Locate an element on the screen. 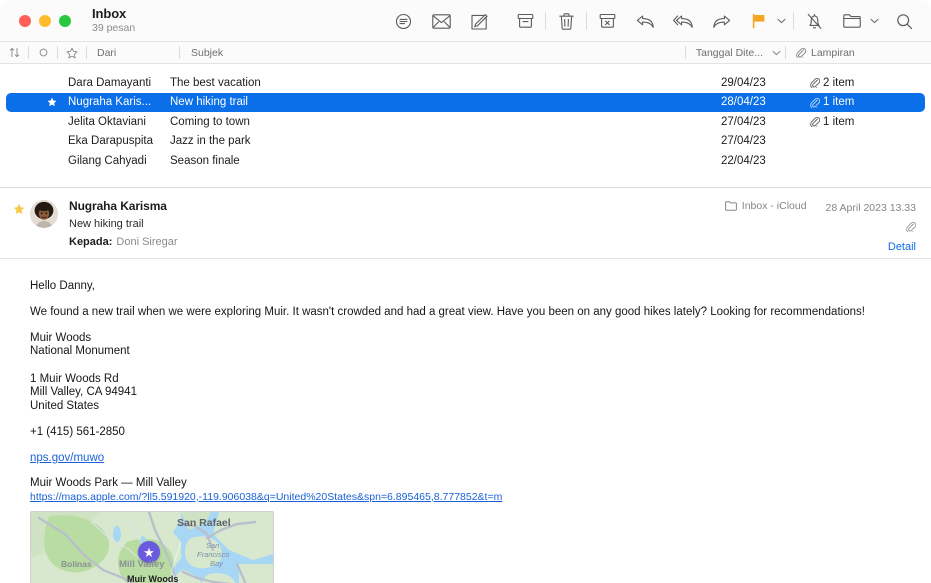  traffic-light-buttons is located at coordinates (45, 20).